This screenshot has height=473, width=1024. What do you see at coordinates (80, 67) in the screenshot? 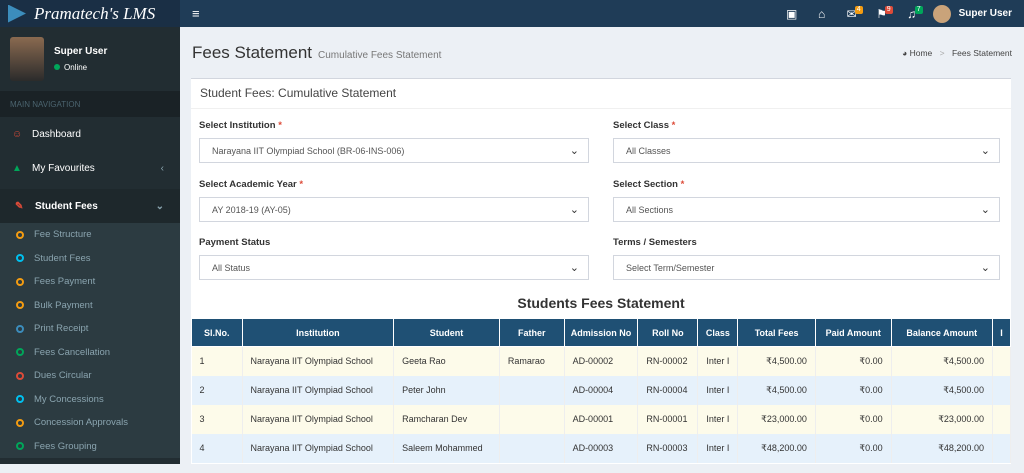
I see `online-status: Online` at bounding box center [80, 67].